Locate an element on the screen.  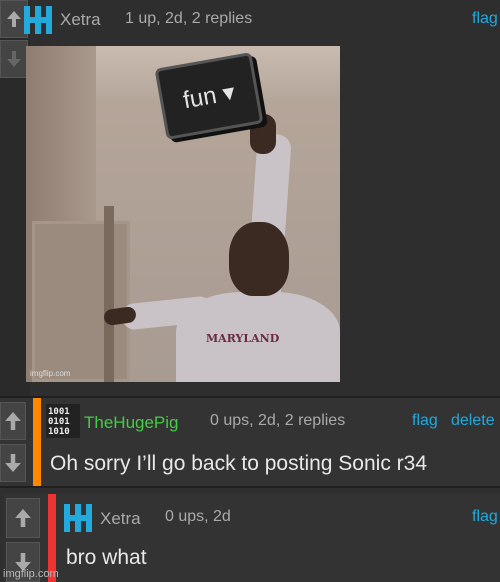
sign: fun ▾ is located at coordinates (209, 96).